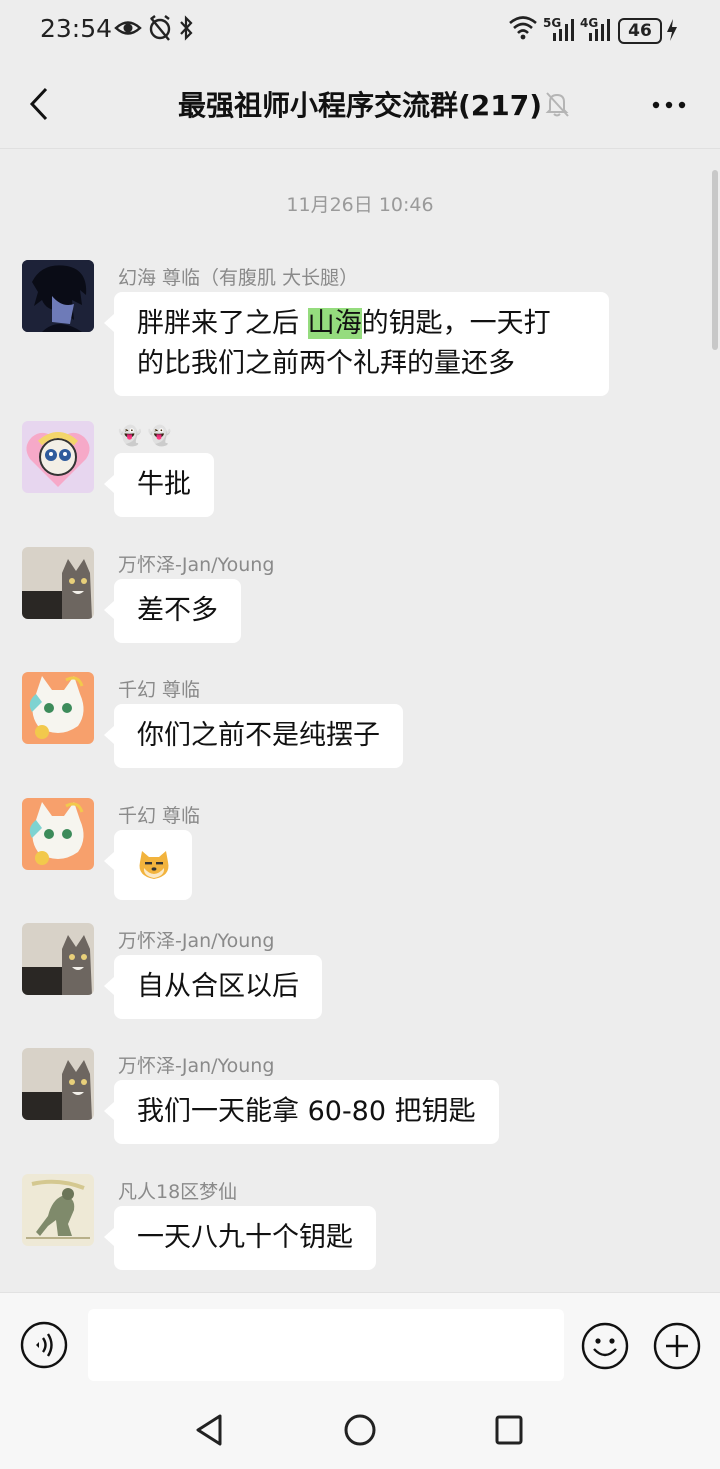 Image resolution: width=720 pixels, height=1469 pixels. What do you see at coordinates (76, 28) in the screenshot?
I see `status-time: 23:54` at bounding box center [76, 28].